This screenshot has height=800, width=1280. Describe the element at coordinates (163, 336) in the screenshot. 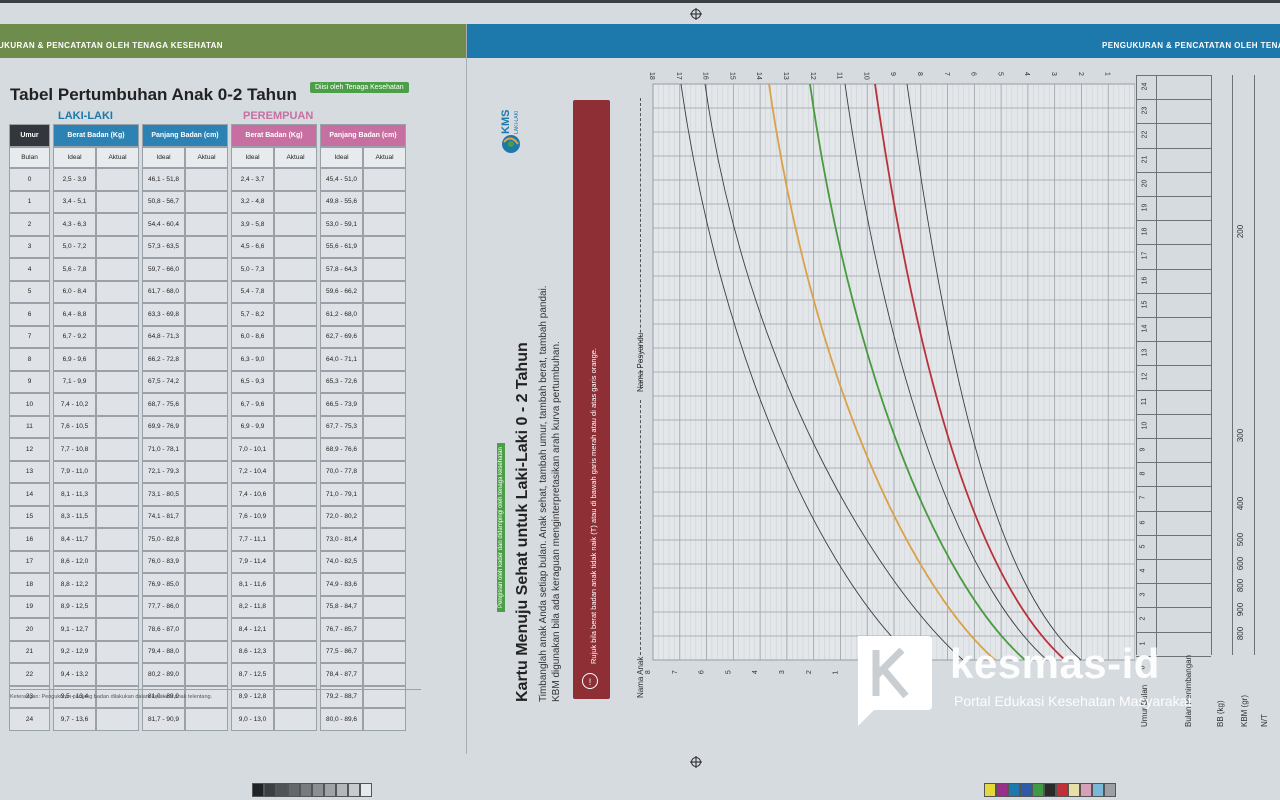

I see `boys-length-ideal-cell: 64,8 - 71,3` at that location.